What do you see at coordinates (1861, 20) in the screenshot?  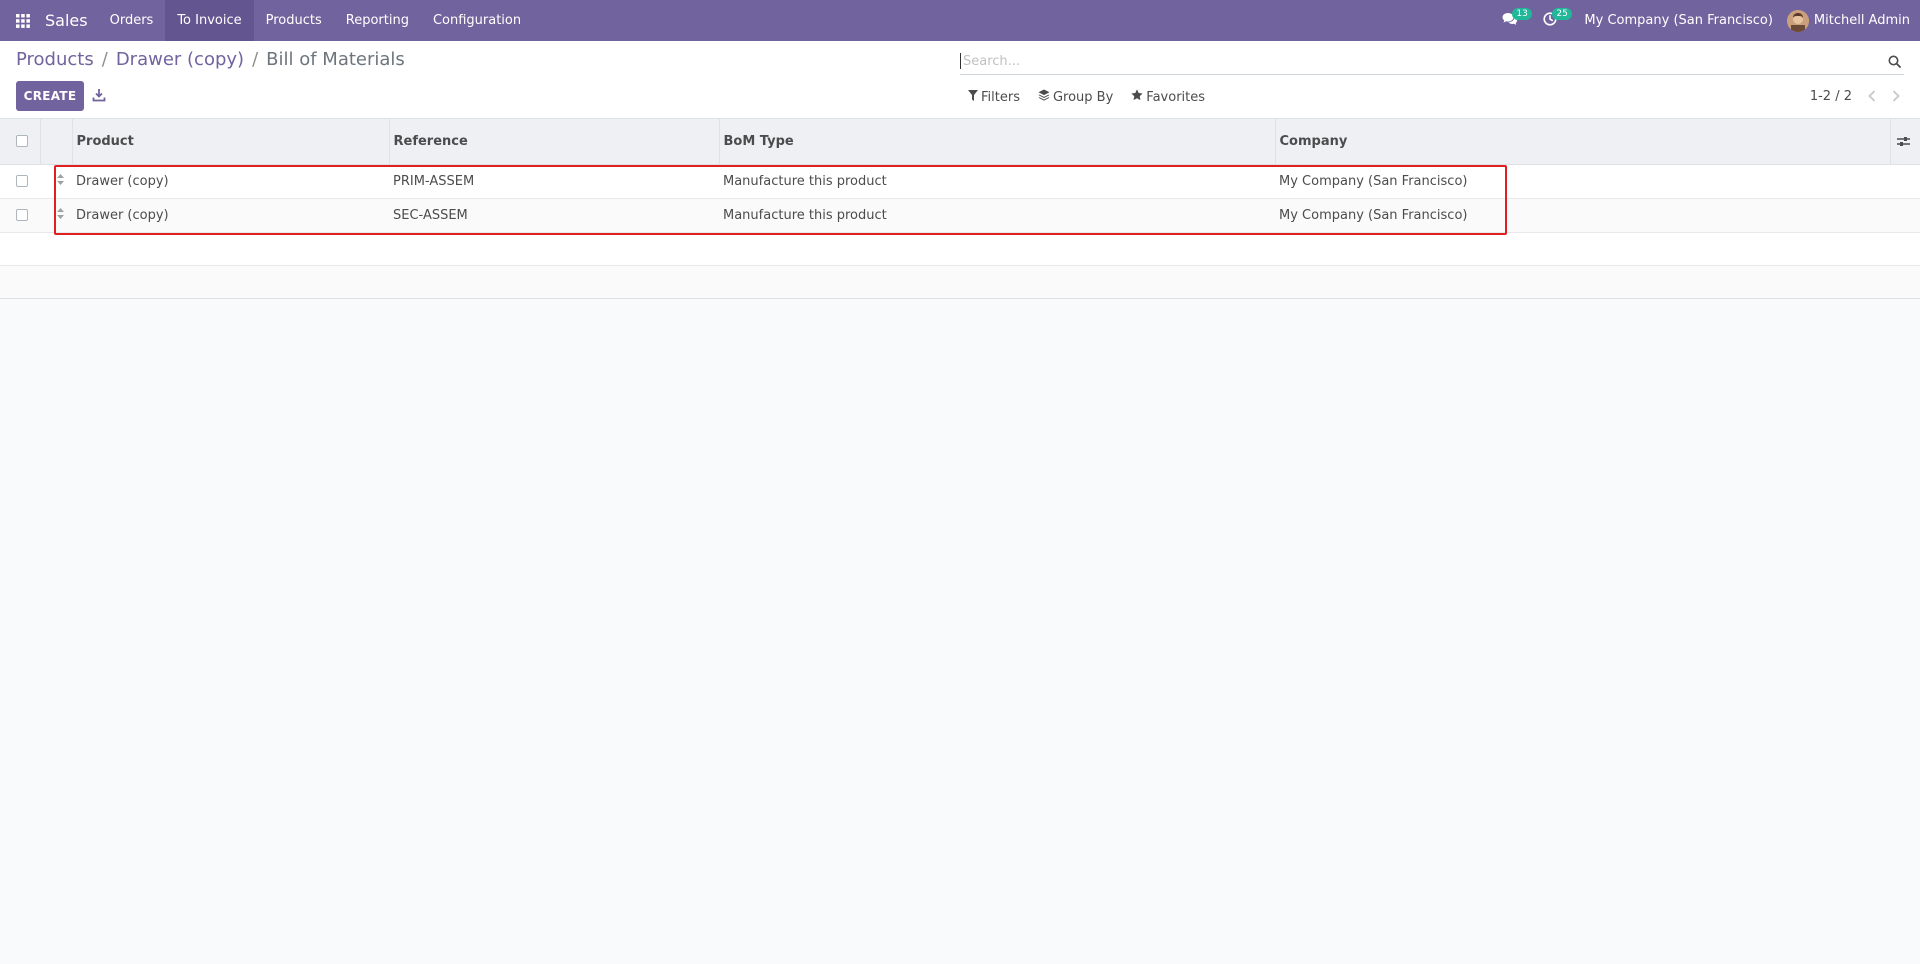 I see `user-name: Mitchell Admin` at bounding box center [1861, 20].